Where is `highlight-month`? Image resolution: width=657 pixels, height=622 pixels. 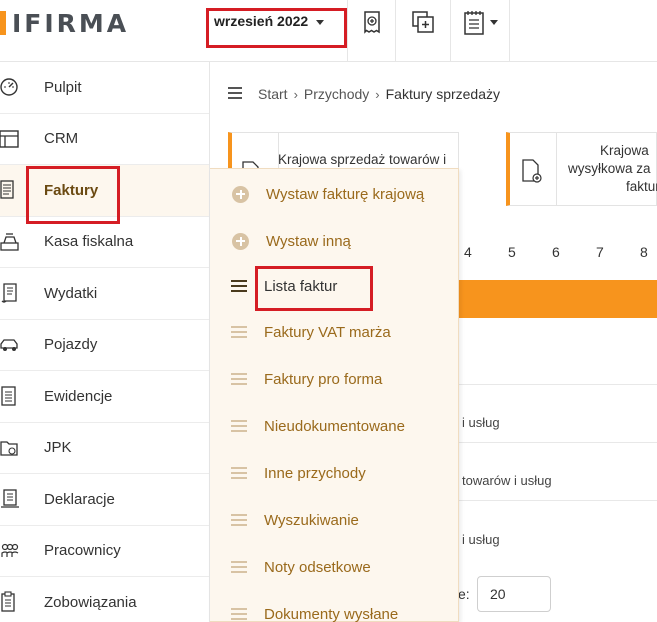
highlight-month is located at coordinates (276, 28).